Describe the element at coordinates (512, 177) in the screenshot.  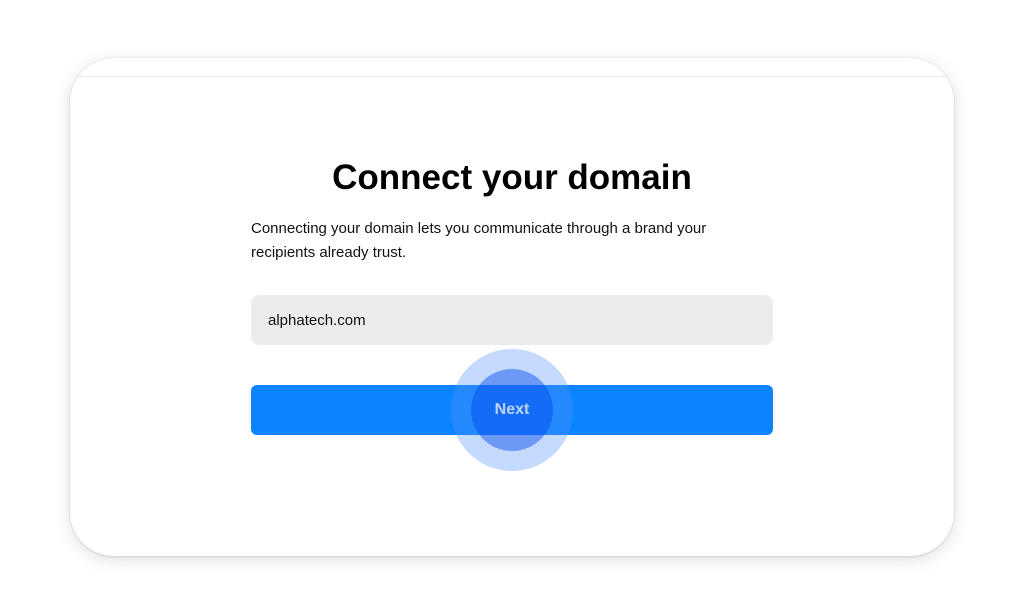
I see `page-title: Connect your domain` at that location.